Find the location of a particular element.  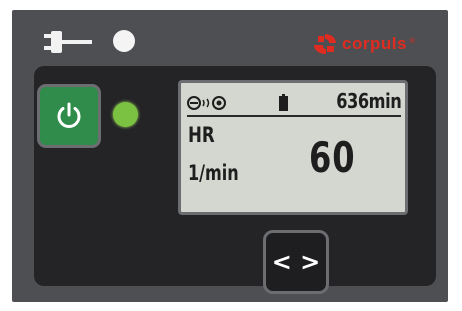

mains-power-led is located at coordinates (124, 41).